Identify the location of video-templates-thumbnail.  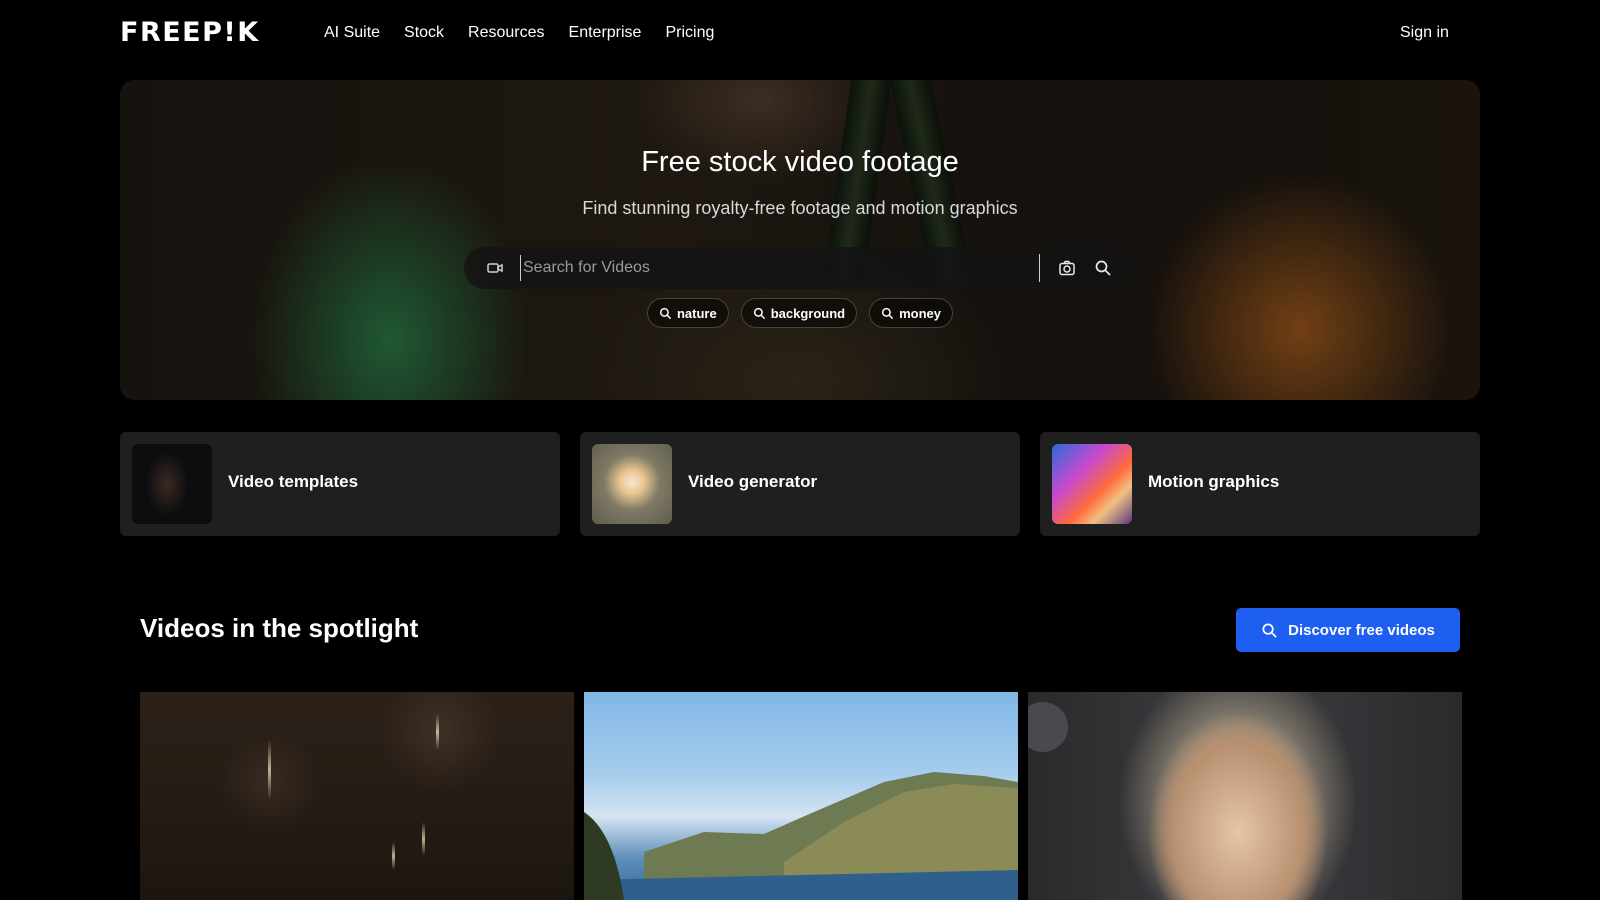
(172, 484).